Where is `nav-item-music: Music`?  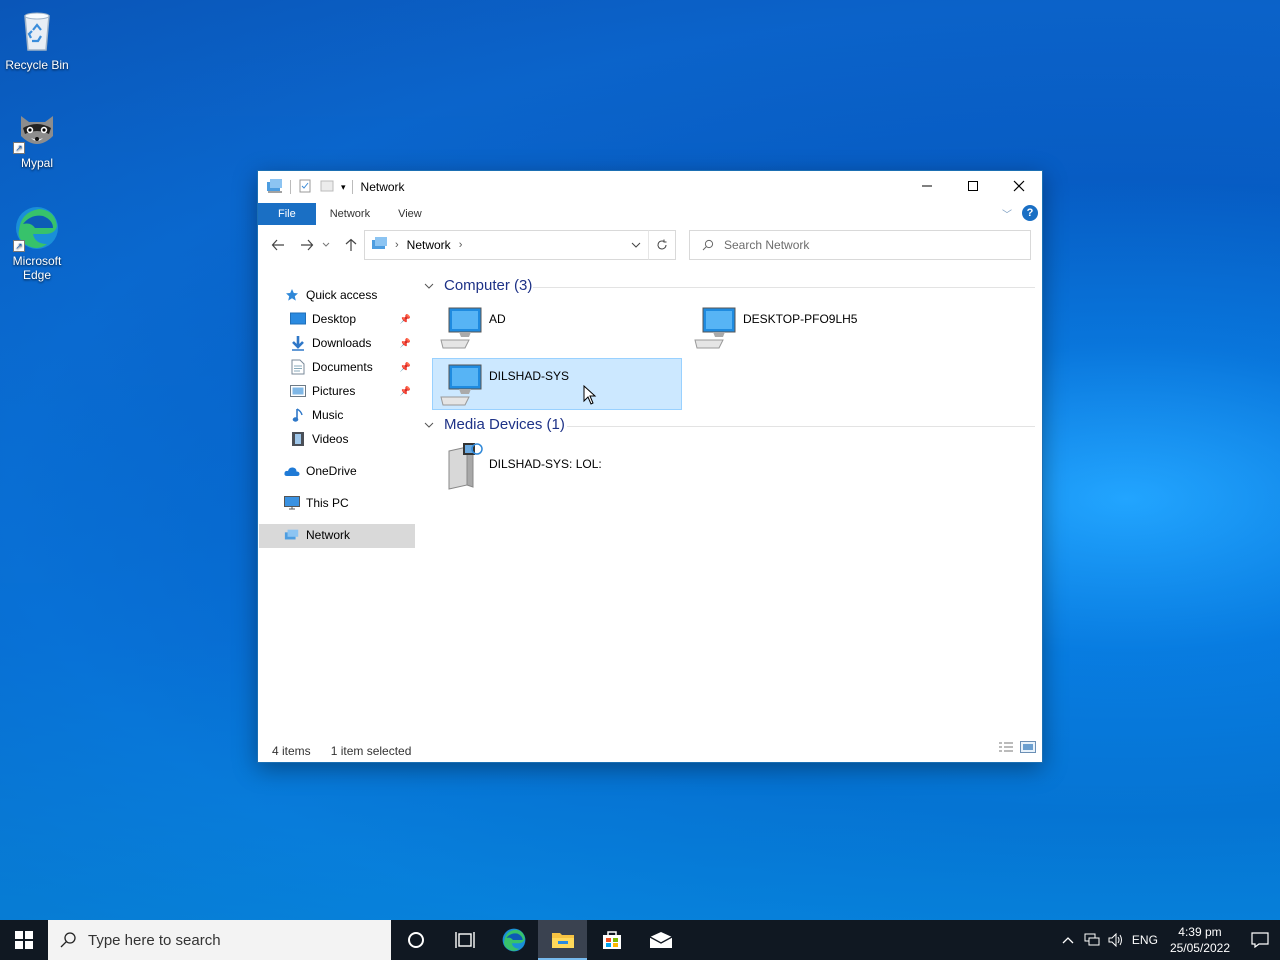 nav-item-music: Music is located at coordinates (316, 415).